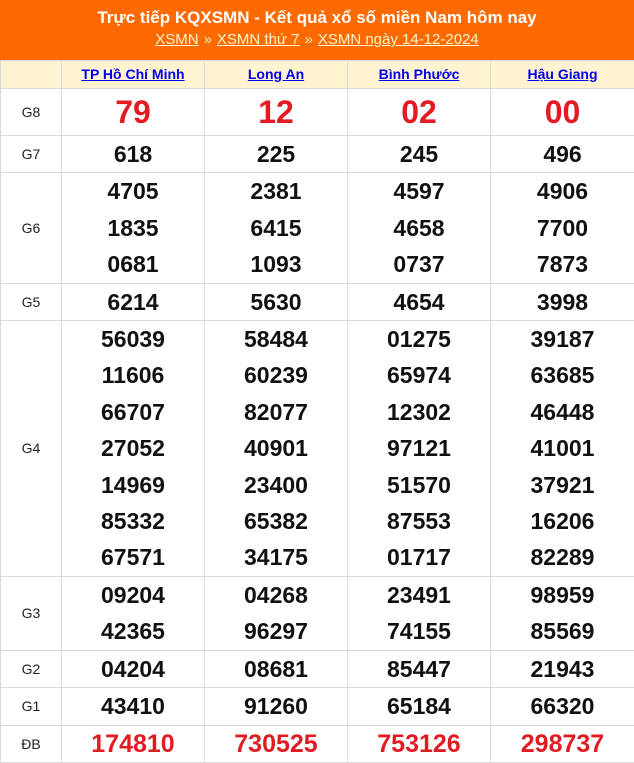  What do you see at coordinates (562, 521) in the screenshot?
I see `prize-number: 16206` at bounding box center [562, 521].